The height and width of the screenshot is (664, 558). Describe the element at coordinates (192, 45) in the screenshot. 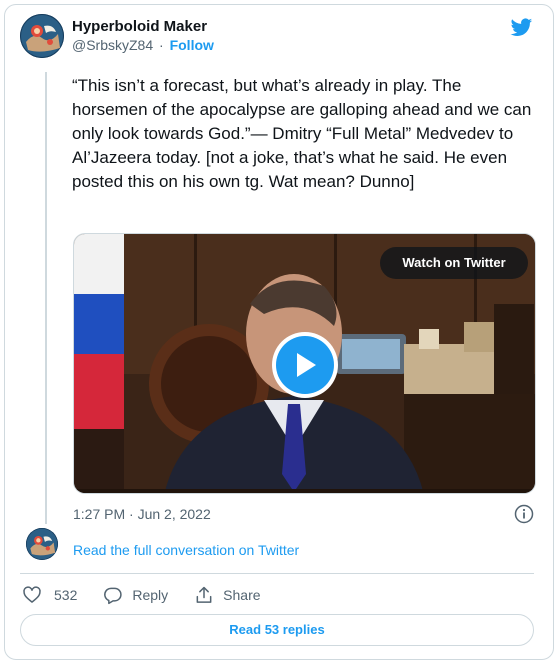

I see `follow-link: Follow` at that location.